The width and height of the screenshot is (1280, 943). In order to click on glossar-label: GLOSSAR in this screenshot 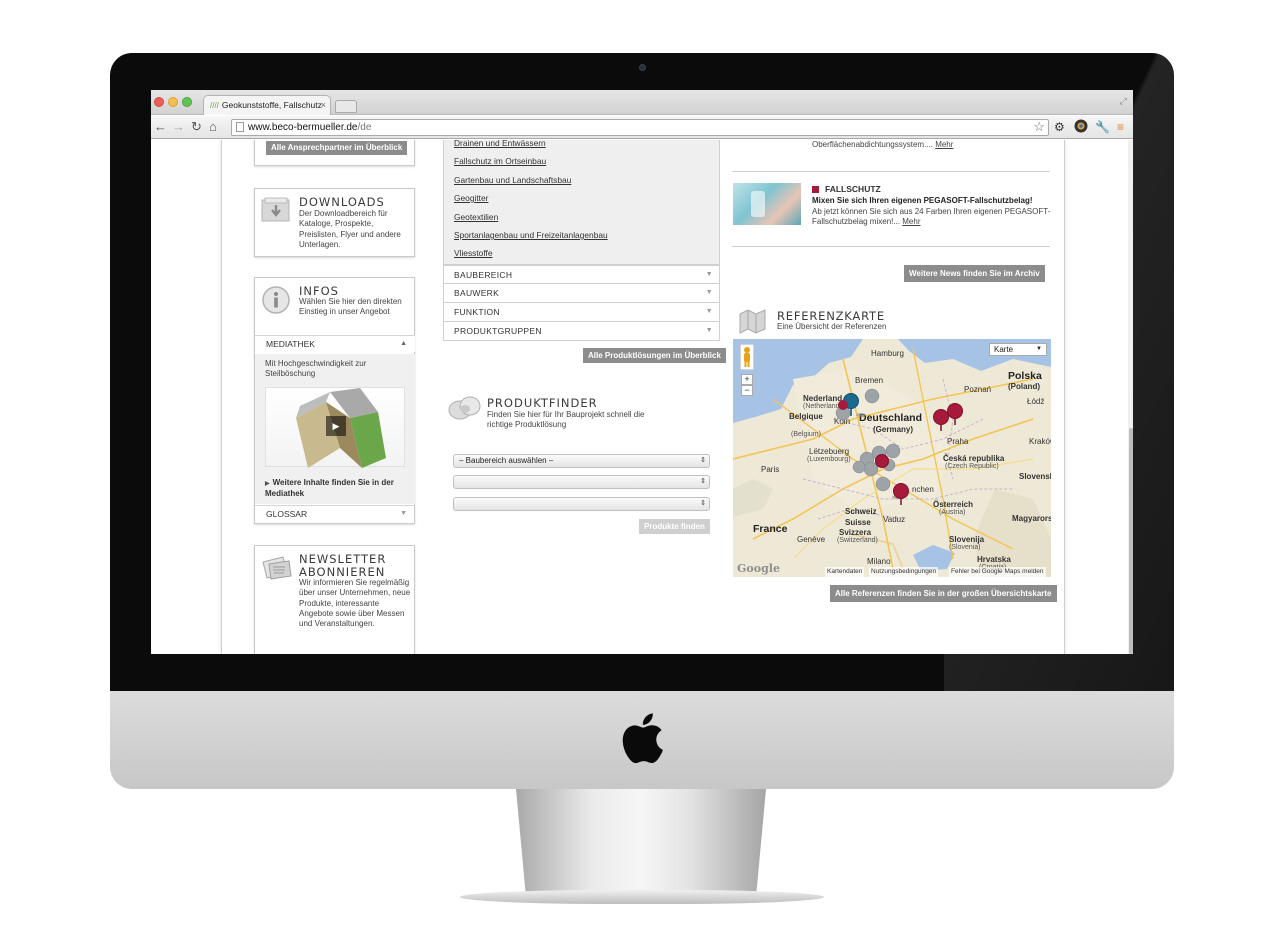, I will do `click(287, 514)`.